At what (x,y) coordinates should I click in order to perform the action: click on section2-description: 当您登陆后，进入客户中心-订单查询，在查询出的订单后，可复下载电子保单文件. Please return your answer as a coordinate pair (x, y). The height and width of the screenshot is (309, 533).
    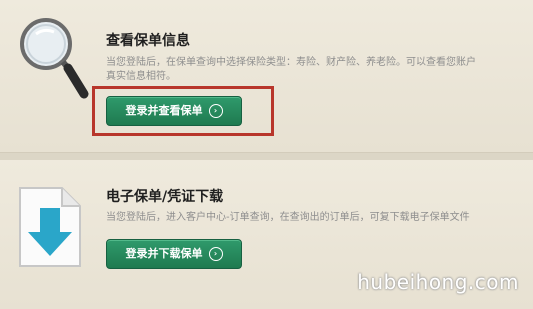
    Looking at the image, I should click on (288, 217).